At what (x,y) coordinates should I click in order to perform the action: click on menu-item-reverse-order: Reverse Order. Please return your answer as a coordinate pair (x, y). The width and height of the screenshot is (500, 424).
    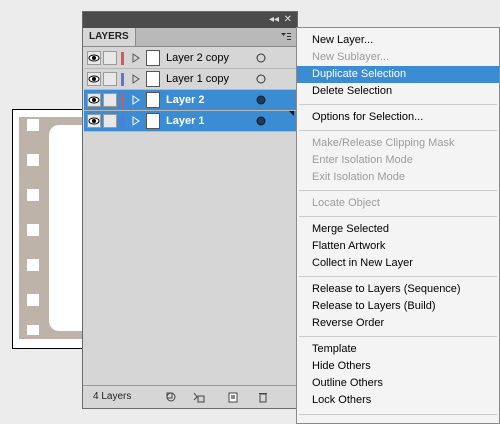
    Looking at the image, I should click on (398, 323).